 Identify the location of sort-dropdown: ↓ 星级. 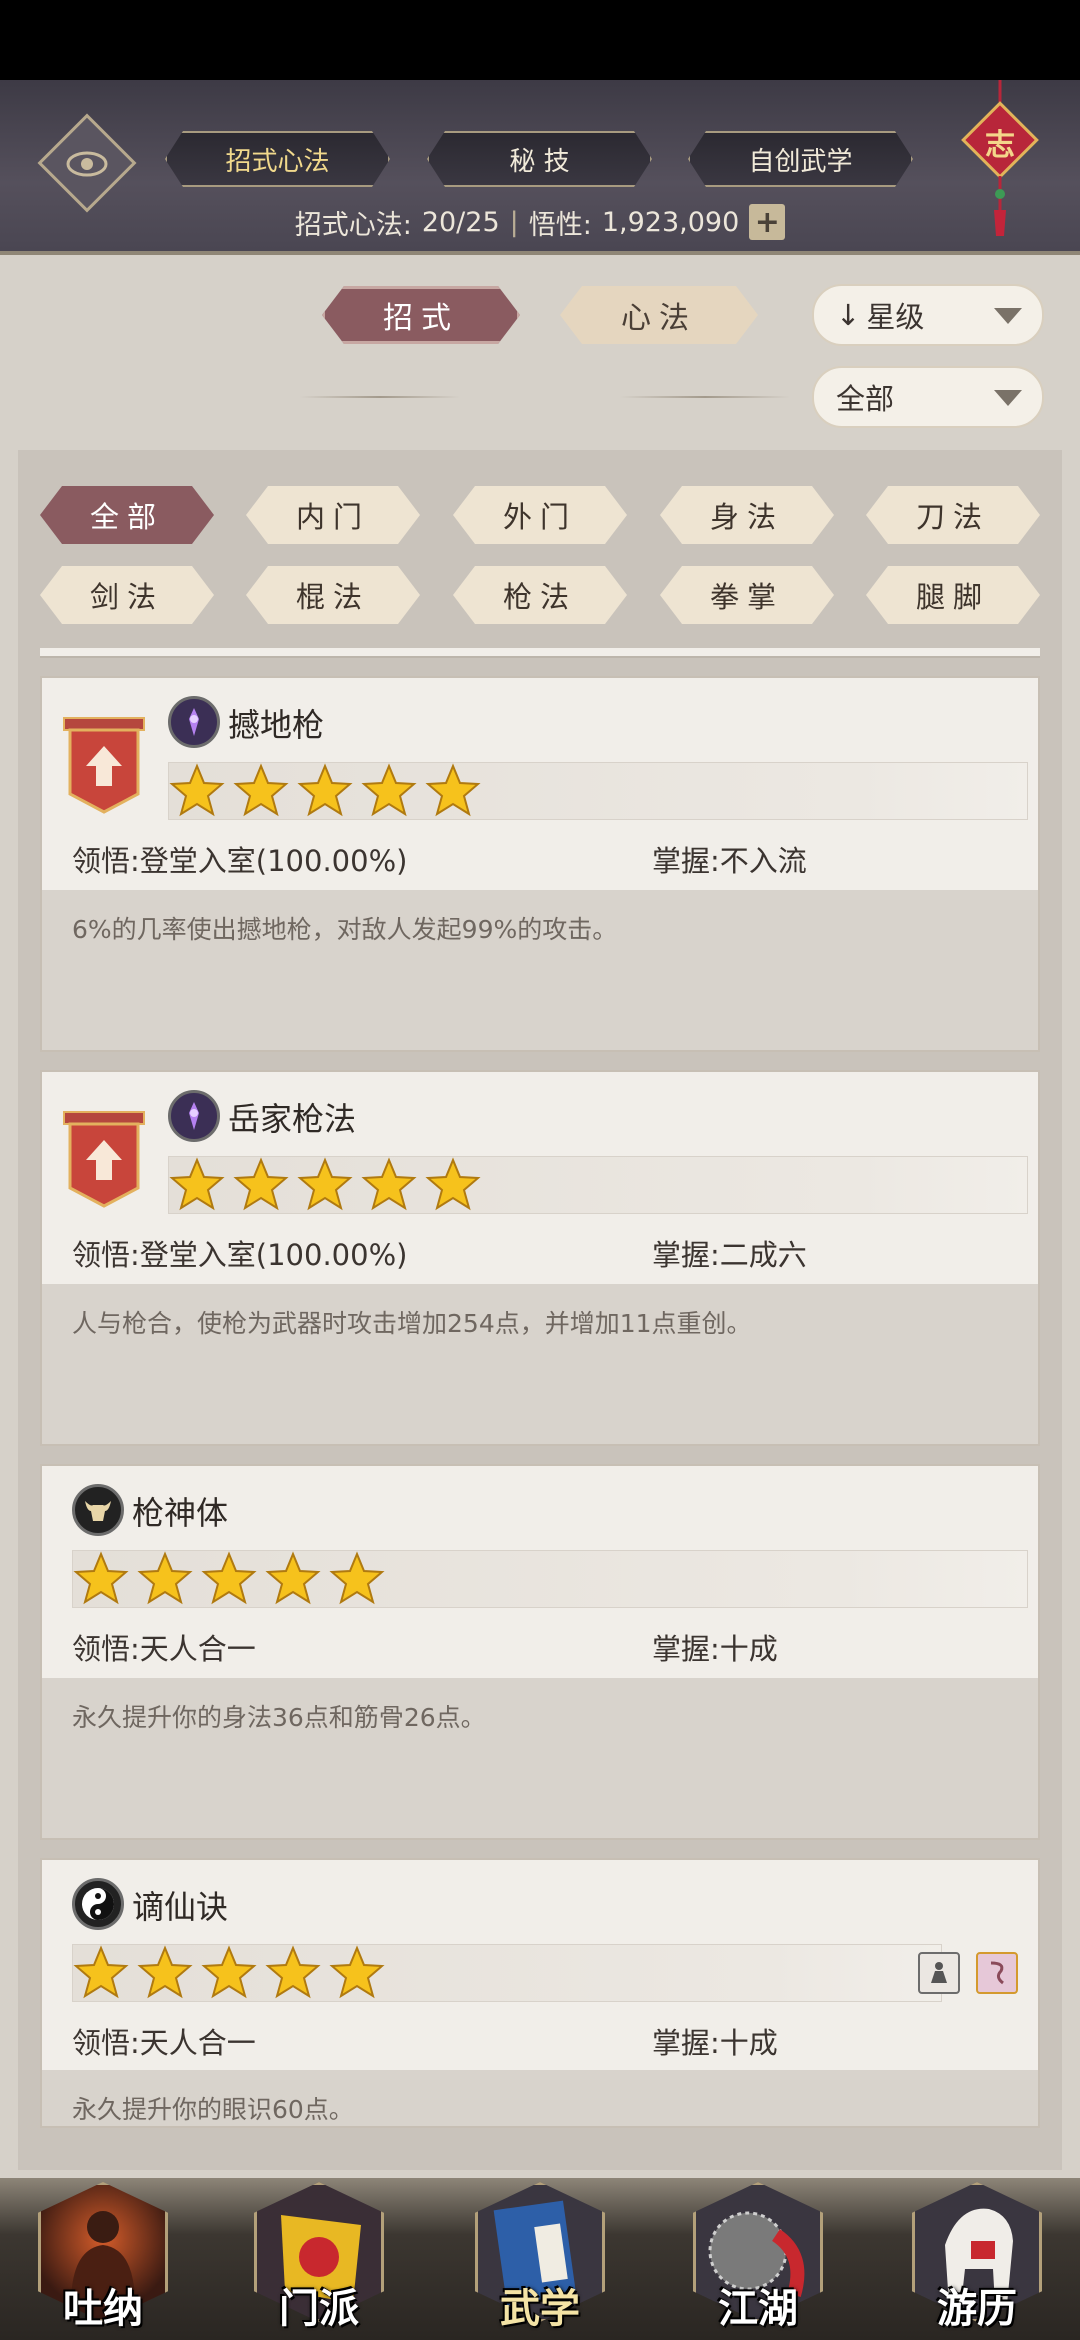
(928, 315).